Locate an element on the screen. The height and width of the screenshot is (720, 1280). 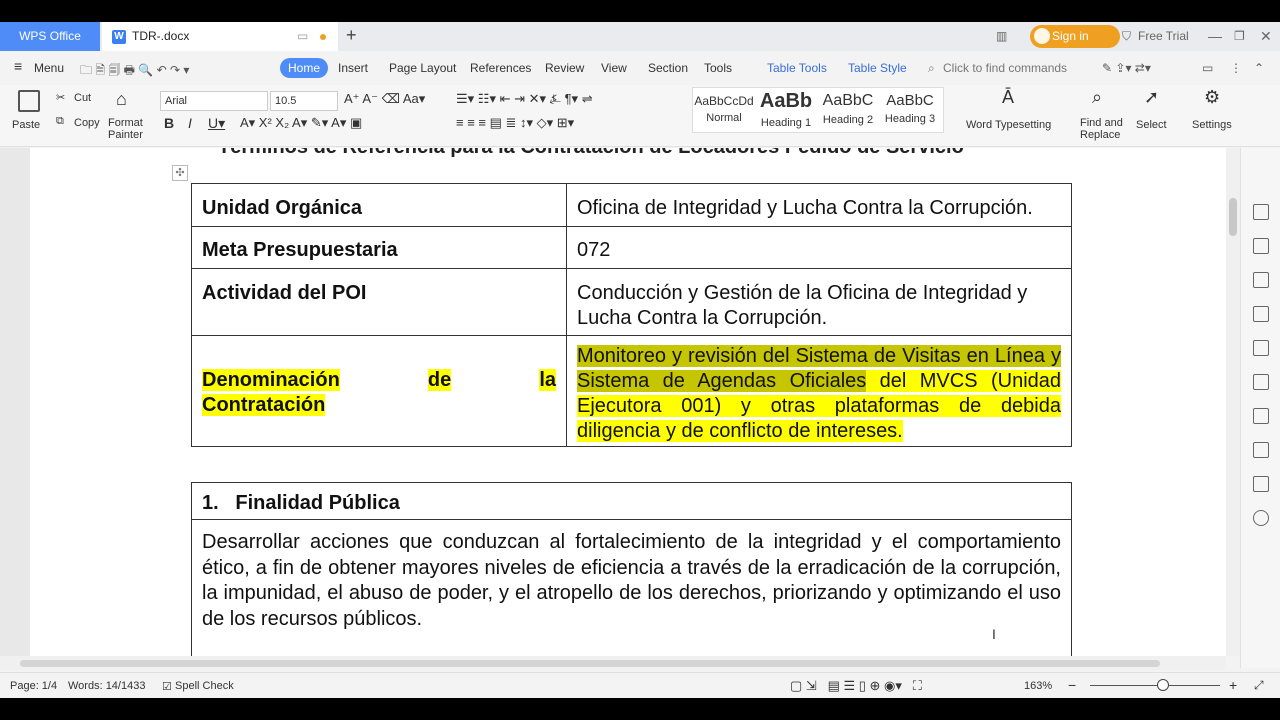
settings-icon: ⚙ is located at coordinates (1212, 97).